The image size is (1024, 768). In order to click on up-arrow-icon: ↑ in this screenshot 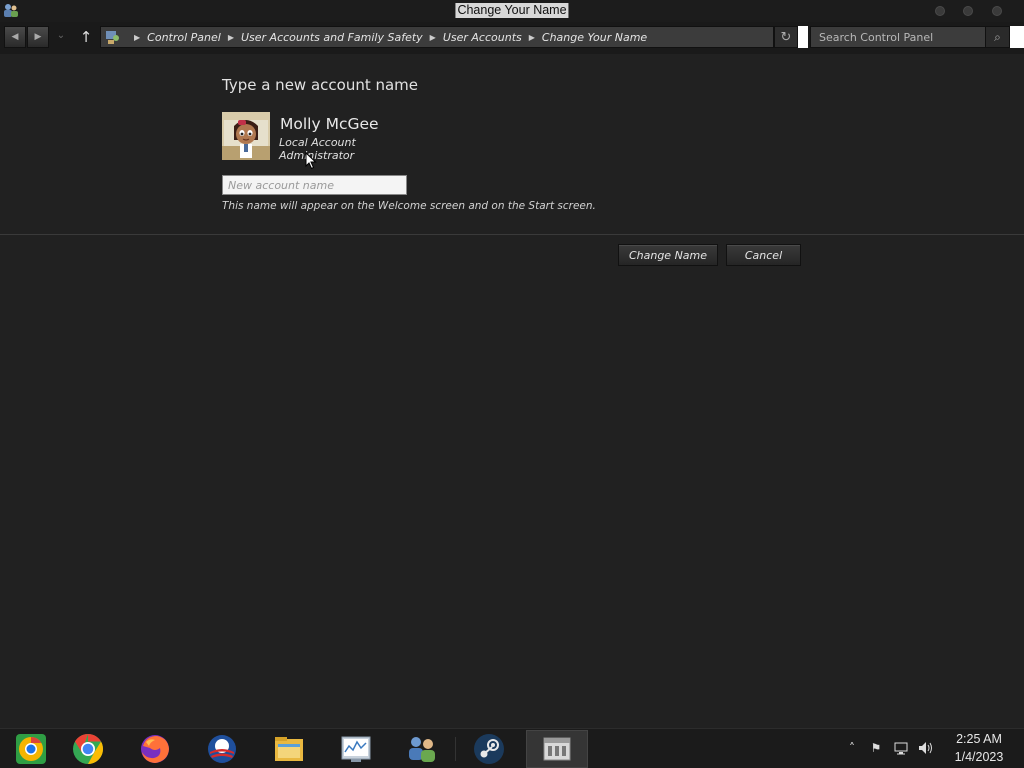, I will do `click(86, 37)`.